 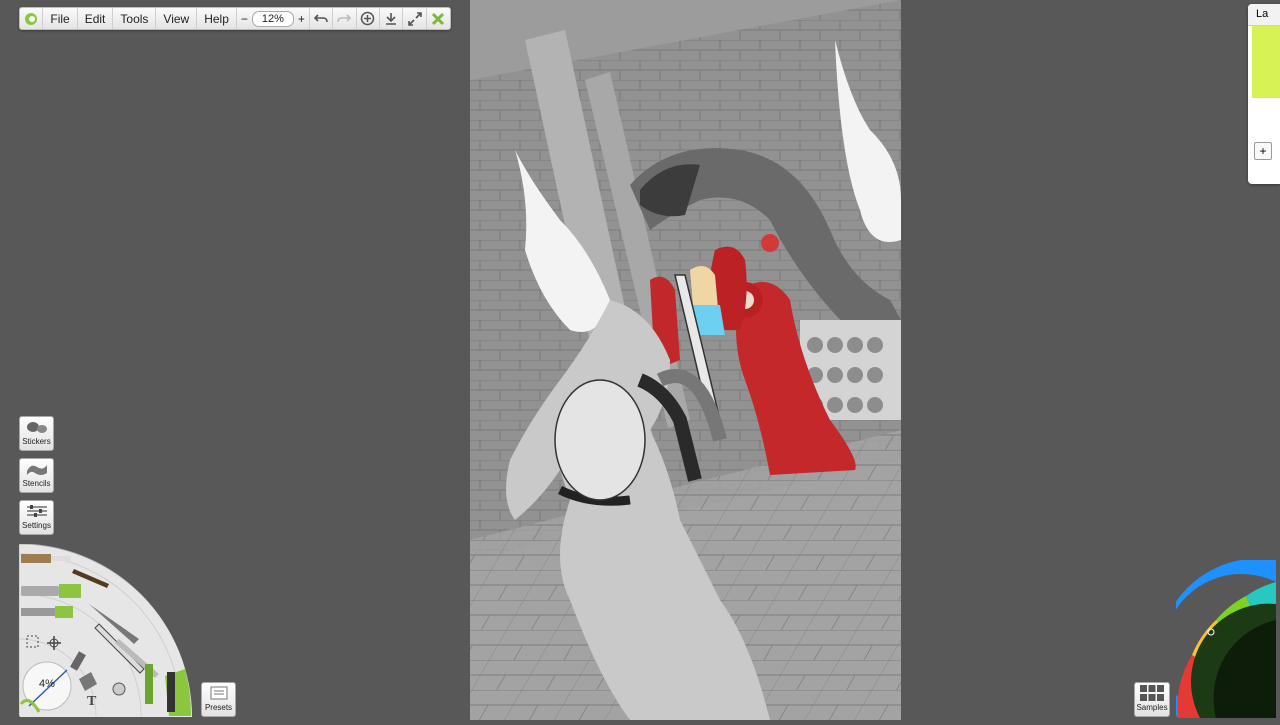 I want to click on download-icon, so click(x=391, y=18).